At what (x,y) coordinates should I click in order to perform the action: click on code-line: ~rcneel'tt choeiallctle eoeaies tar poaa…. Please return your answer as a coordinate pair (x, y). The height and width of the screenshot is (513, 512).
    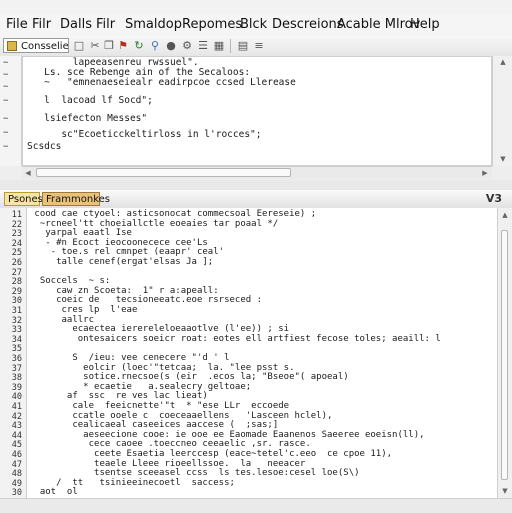
    Looking at the image, I should click on (154, 223).